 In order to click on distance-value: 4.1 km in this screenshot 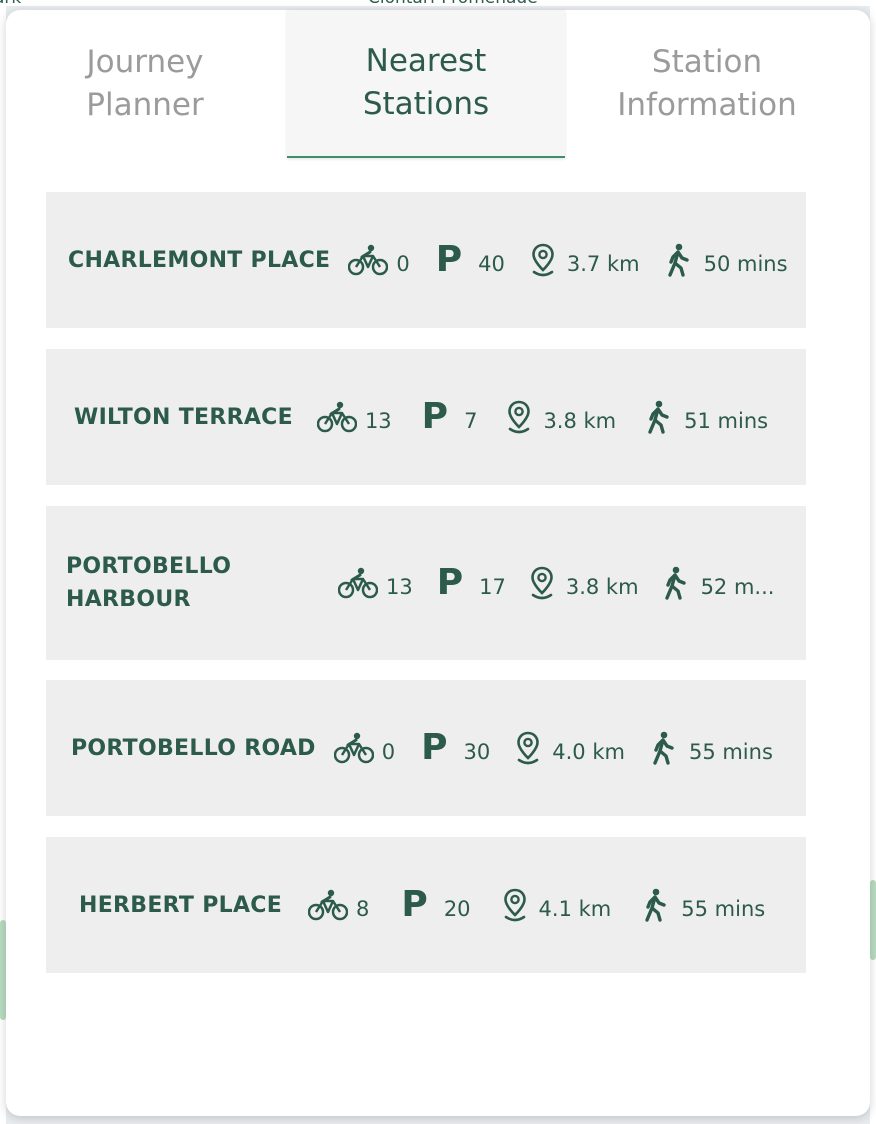, I will do `click(575, 909)`.